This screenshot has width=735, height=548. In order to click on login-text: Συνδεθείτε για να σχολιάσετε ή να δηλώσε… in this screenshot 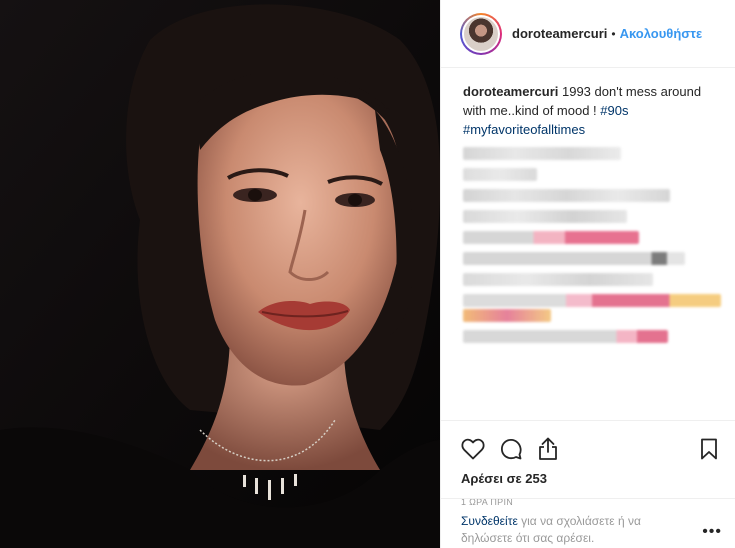, I will do `click(576, 530)`.